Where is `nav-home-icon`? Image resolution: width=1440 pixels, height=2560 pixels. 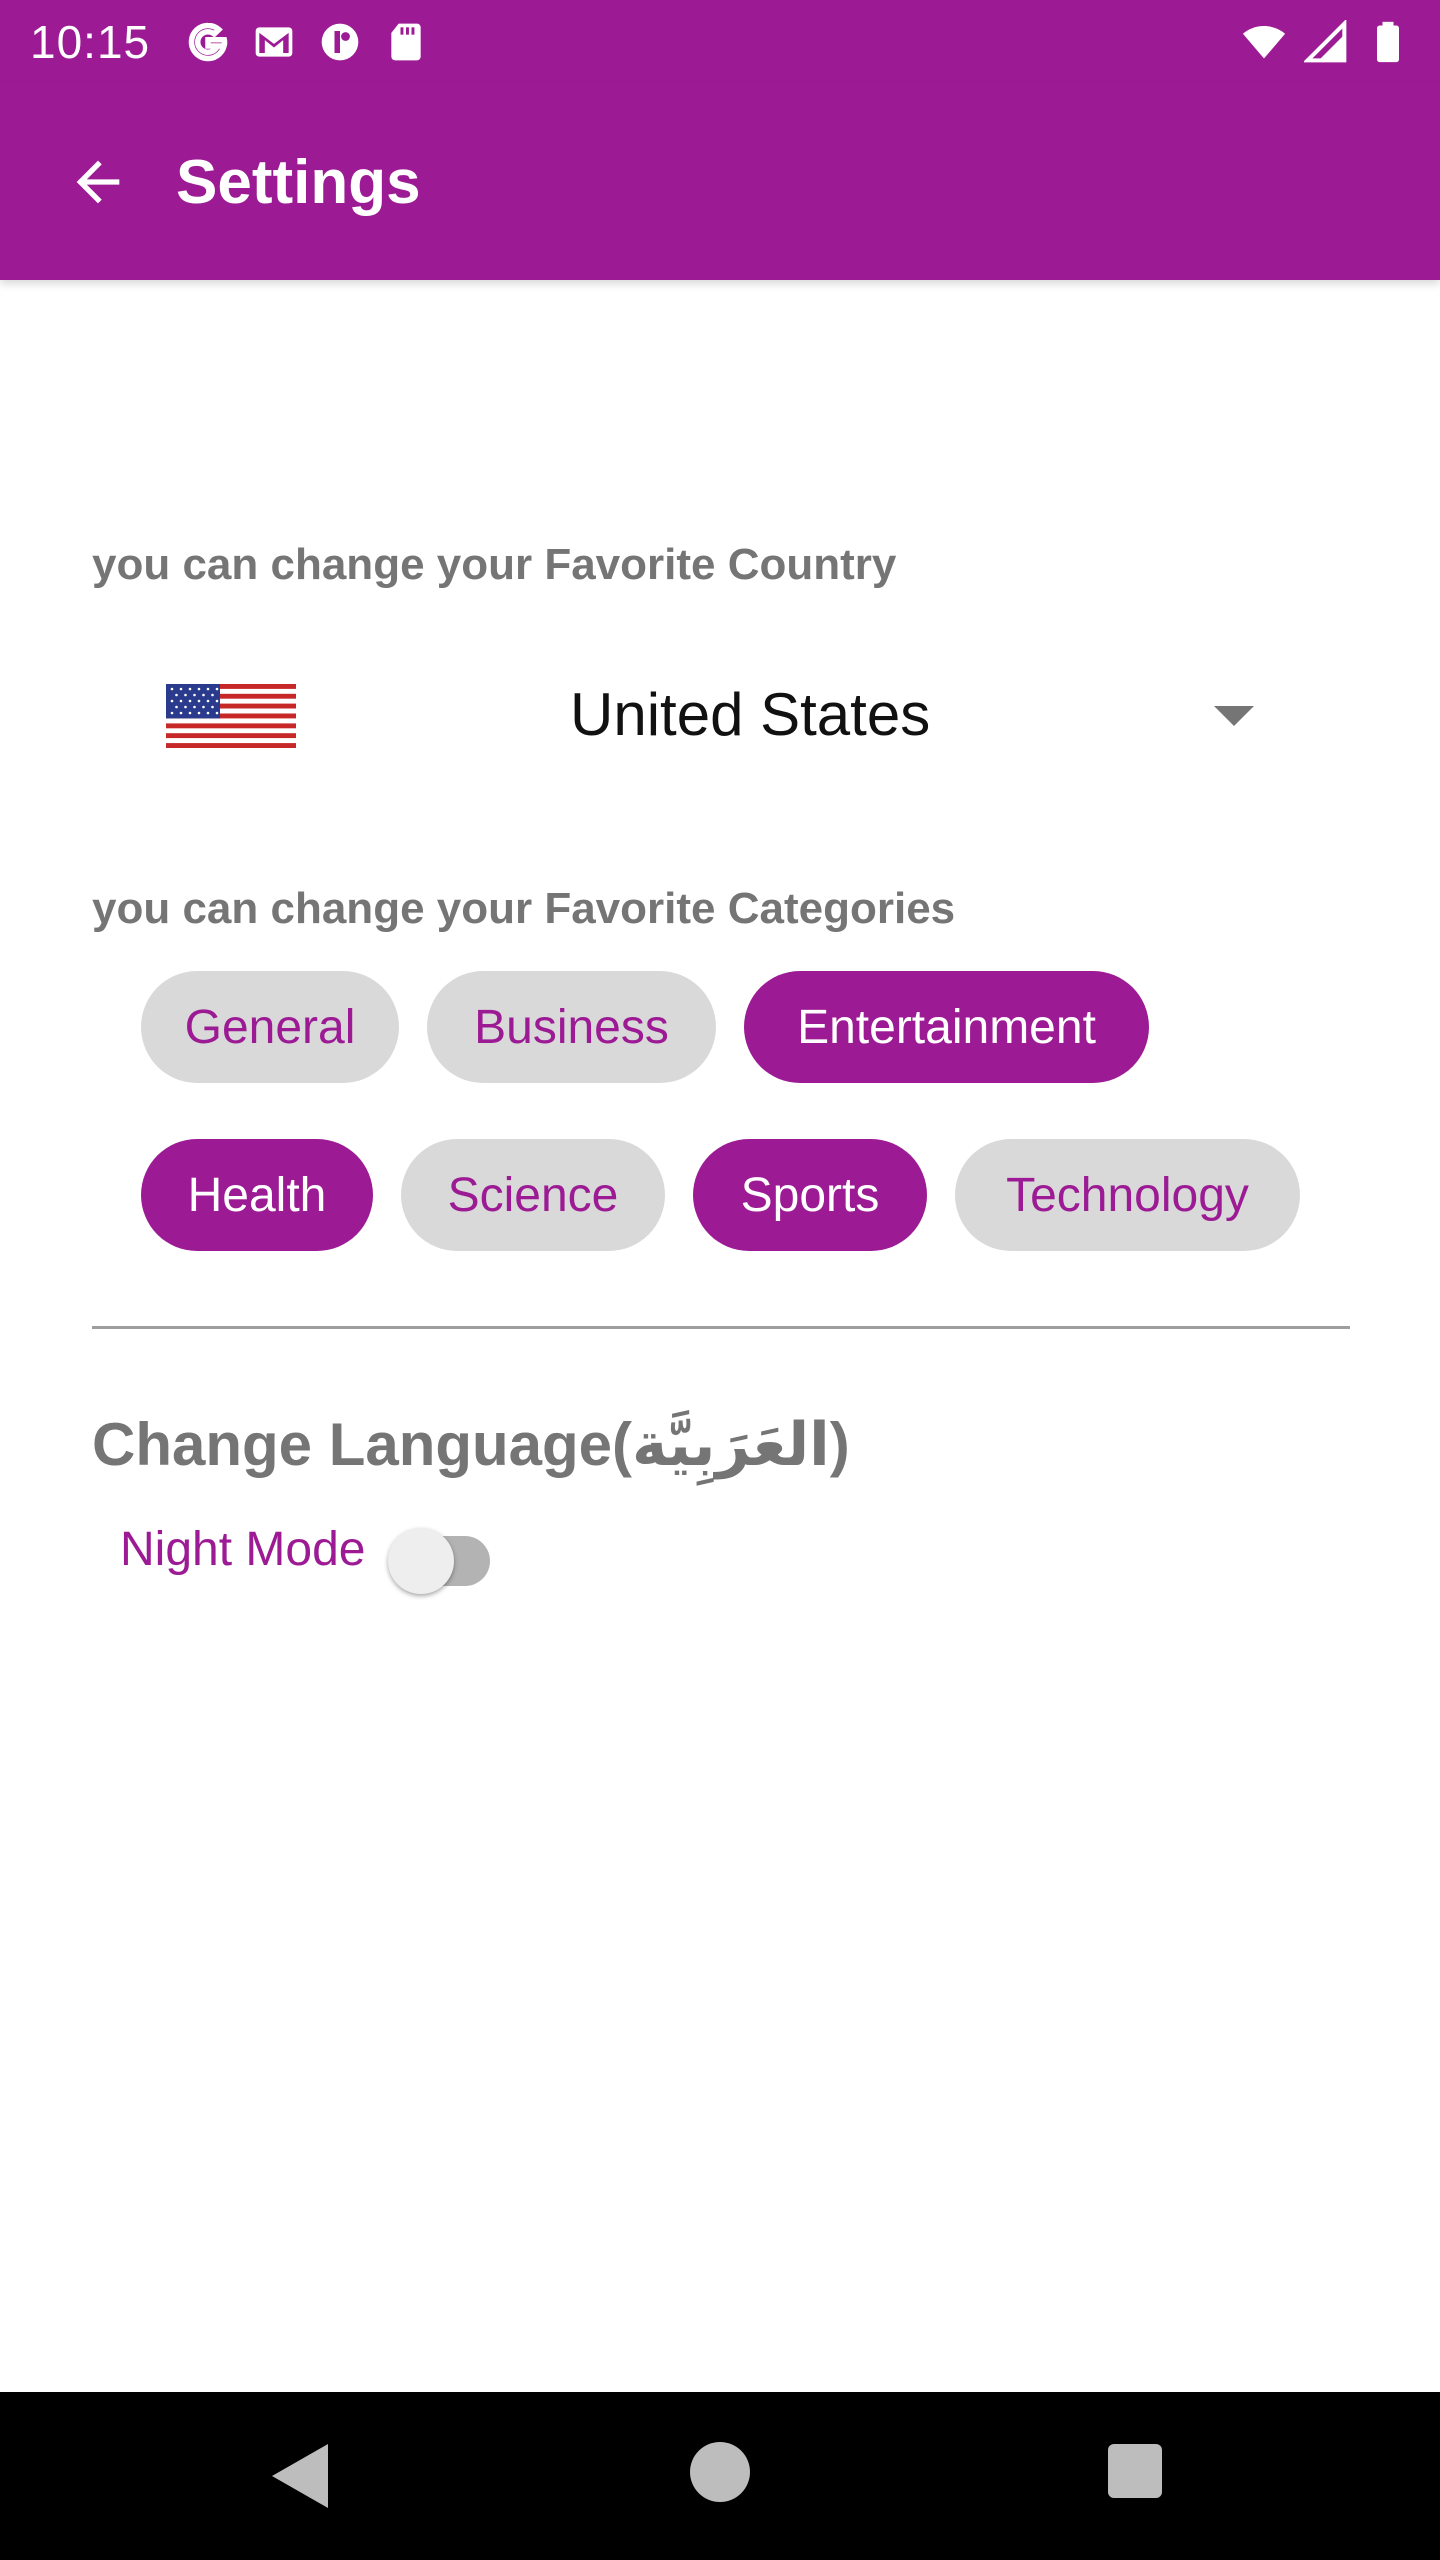
nav-home-icon is located at coordinates (720, 2472).